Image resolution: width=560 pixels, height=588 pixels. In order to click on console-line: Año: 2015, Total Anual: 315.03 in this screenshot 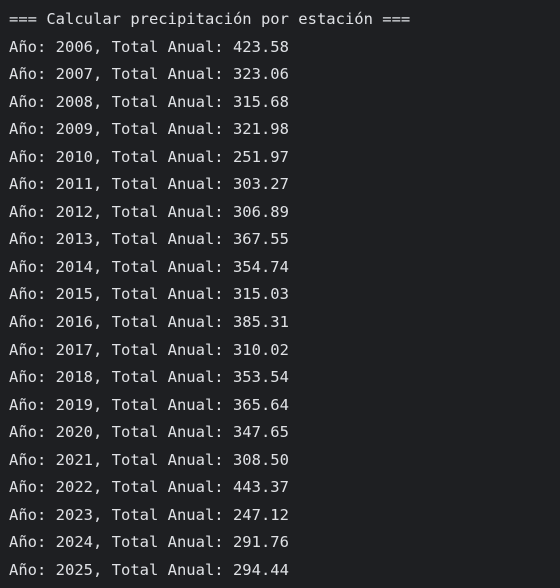, I will do `click(149, 294)`.